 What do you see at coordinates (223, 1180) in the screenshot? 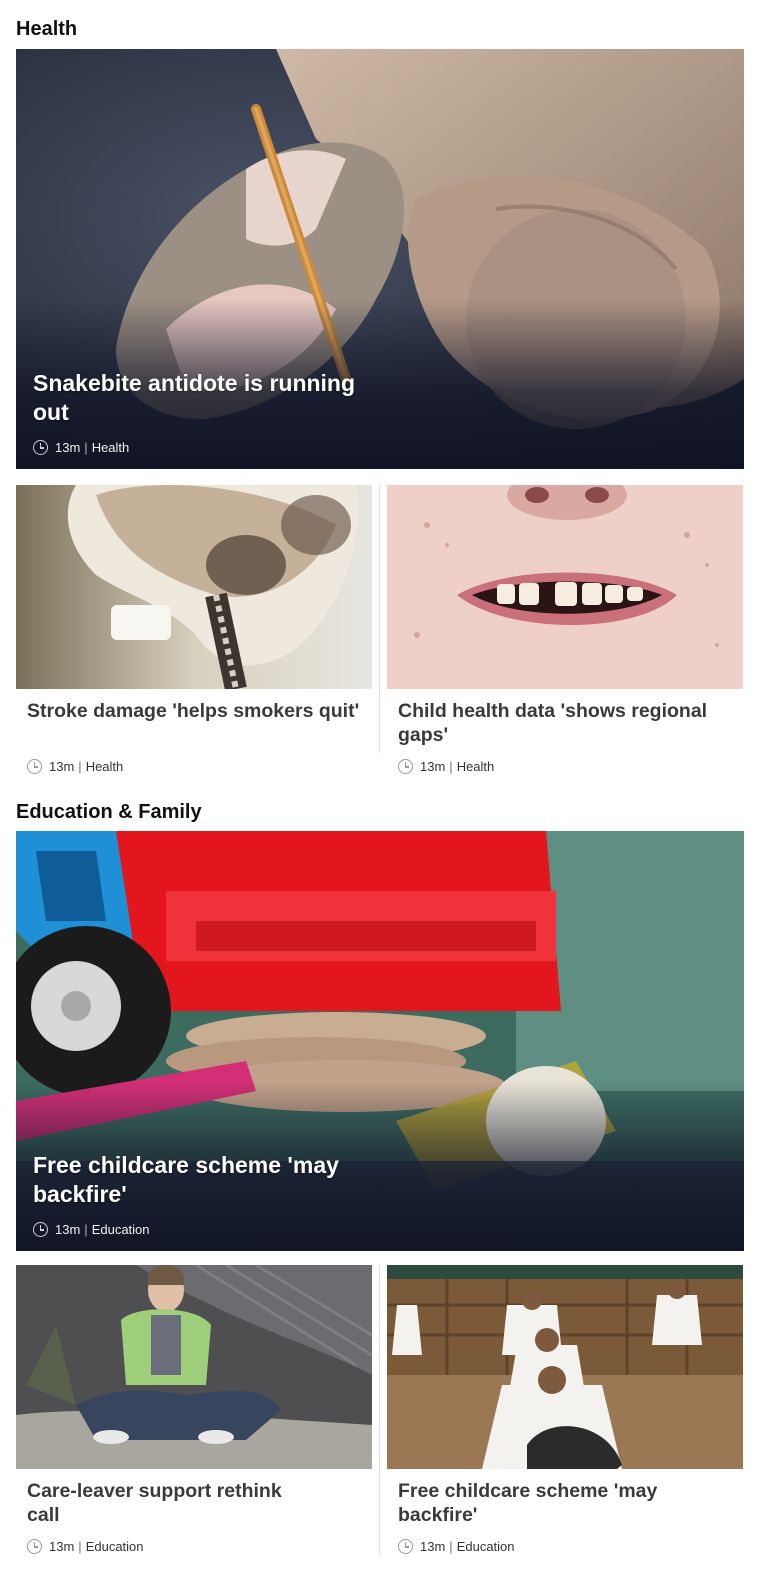
I see `hero-headline: Free childcare scheme 'may backfire'` at bounding box center [223, 1180].